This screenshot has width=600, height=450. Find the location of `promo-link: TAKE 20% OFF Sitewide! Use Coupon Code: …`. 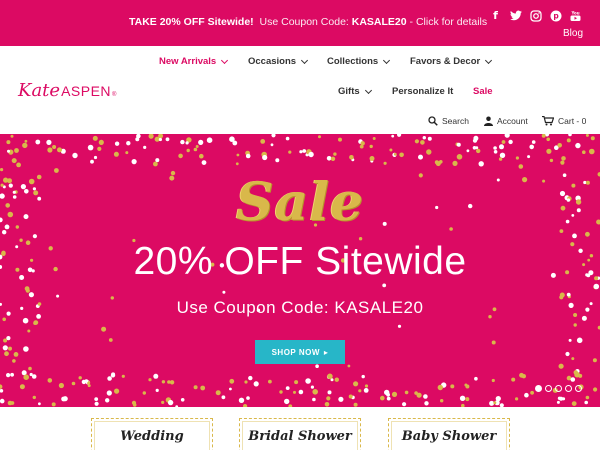

promo-link: TAKE 20% OFF Sitewide! Use Coupon Code: … is located at coordinates (308, 22).